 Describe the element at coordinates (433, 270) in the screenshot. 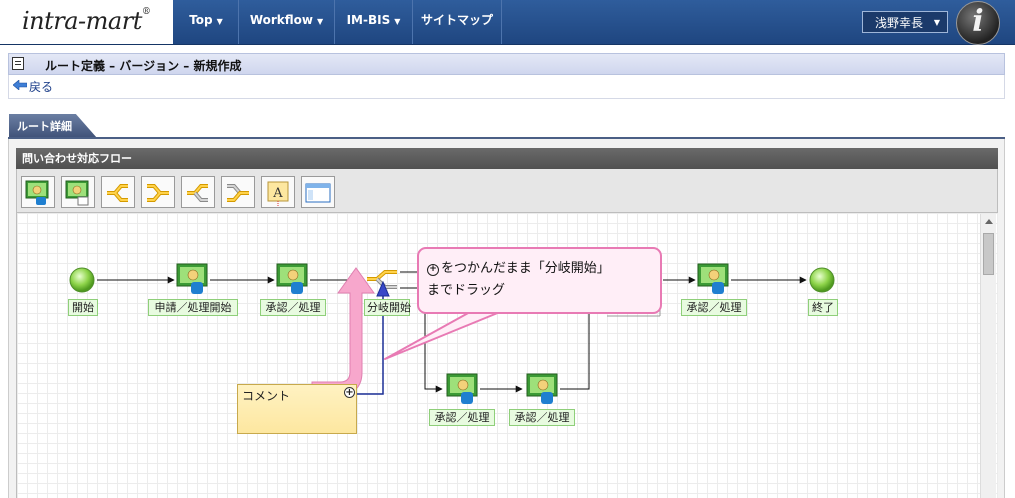

I see `plus-circle-icon: +` at that location.